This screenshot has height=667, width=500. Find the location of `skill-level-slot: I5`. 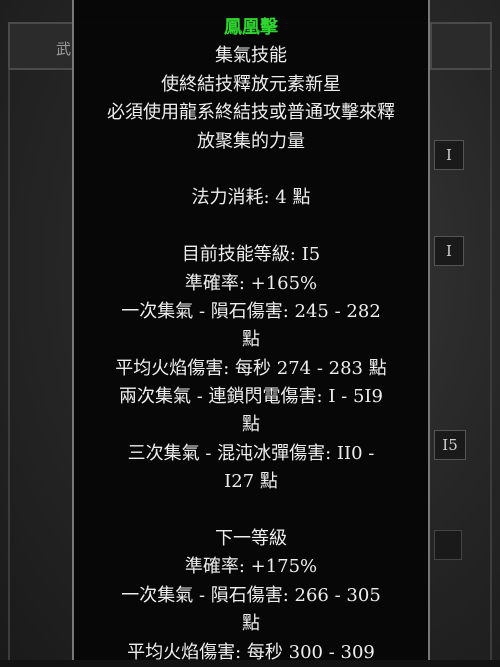

skill-level-slot: I5 is located at coordinates (450, 445).